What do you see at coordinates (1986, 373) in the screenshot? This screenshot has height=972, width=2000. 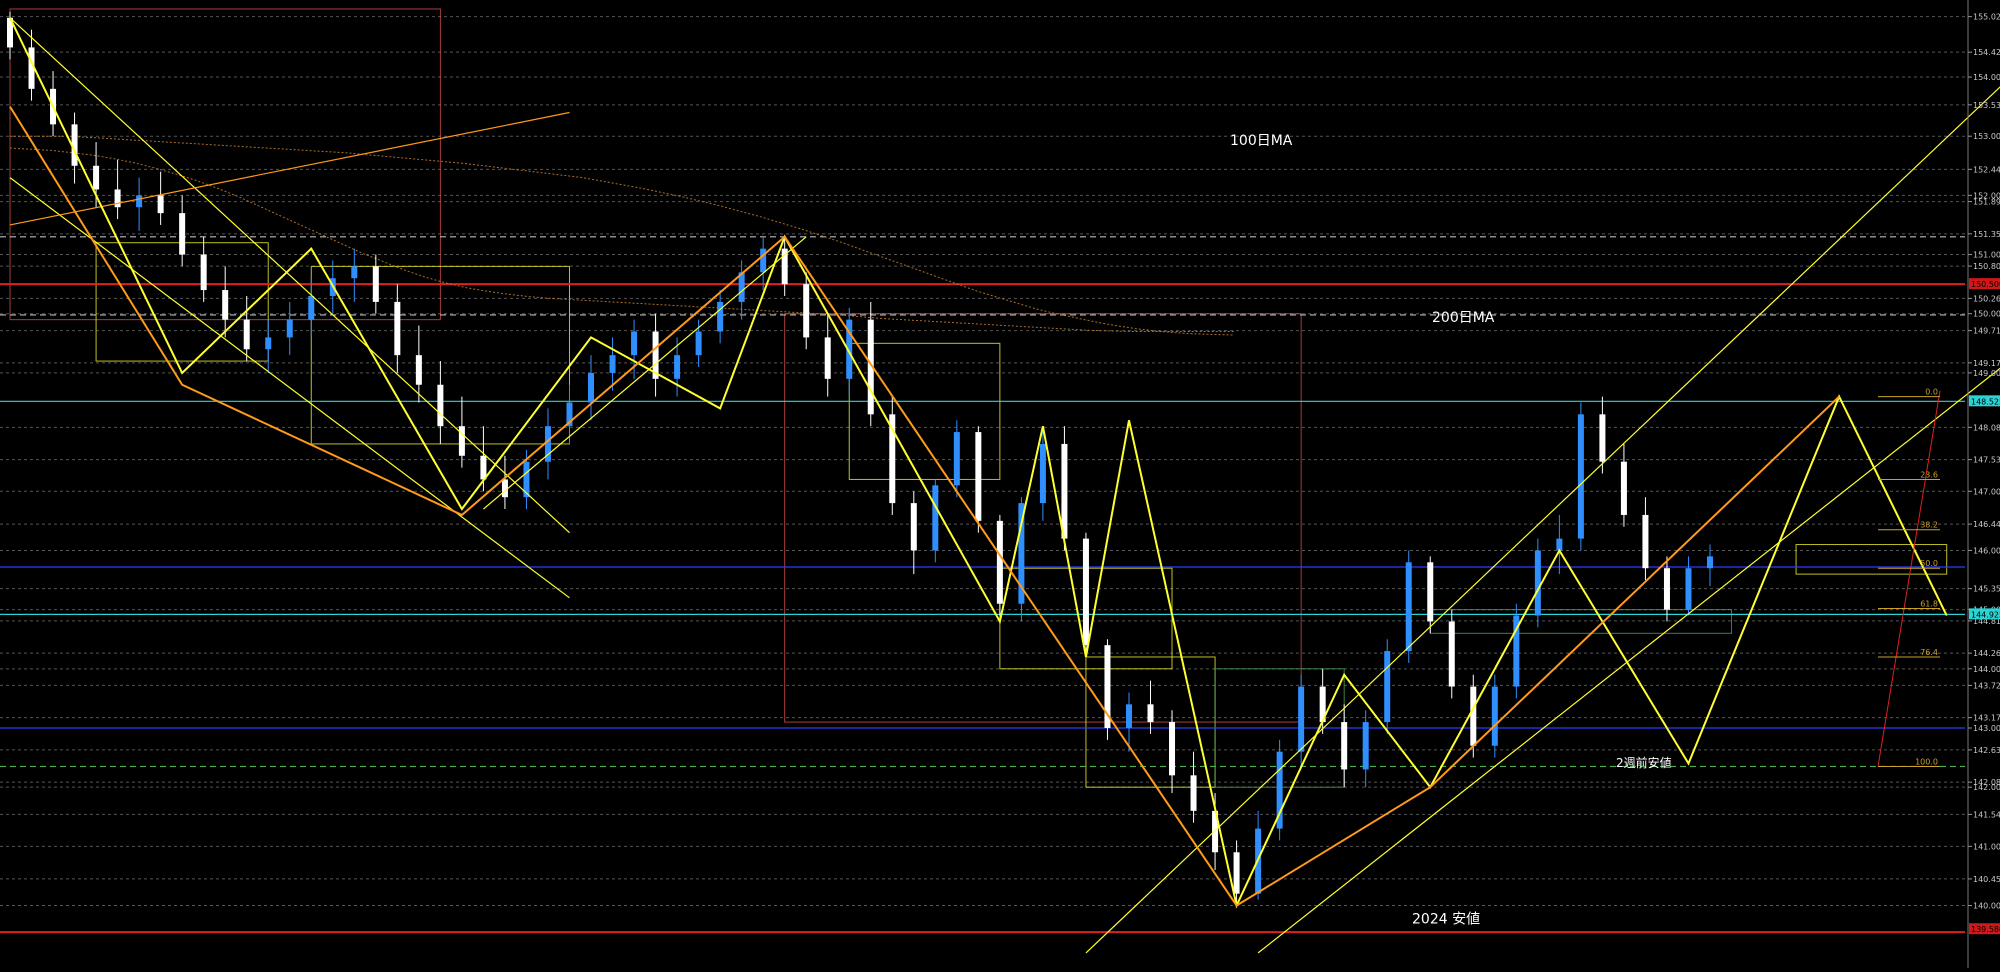 I see `price-axis-label: 149.000` at bounding box center [1986, 373].